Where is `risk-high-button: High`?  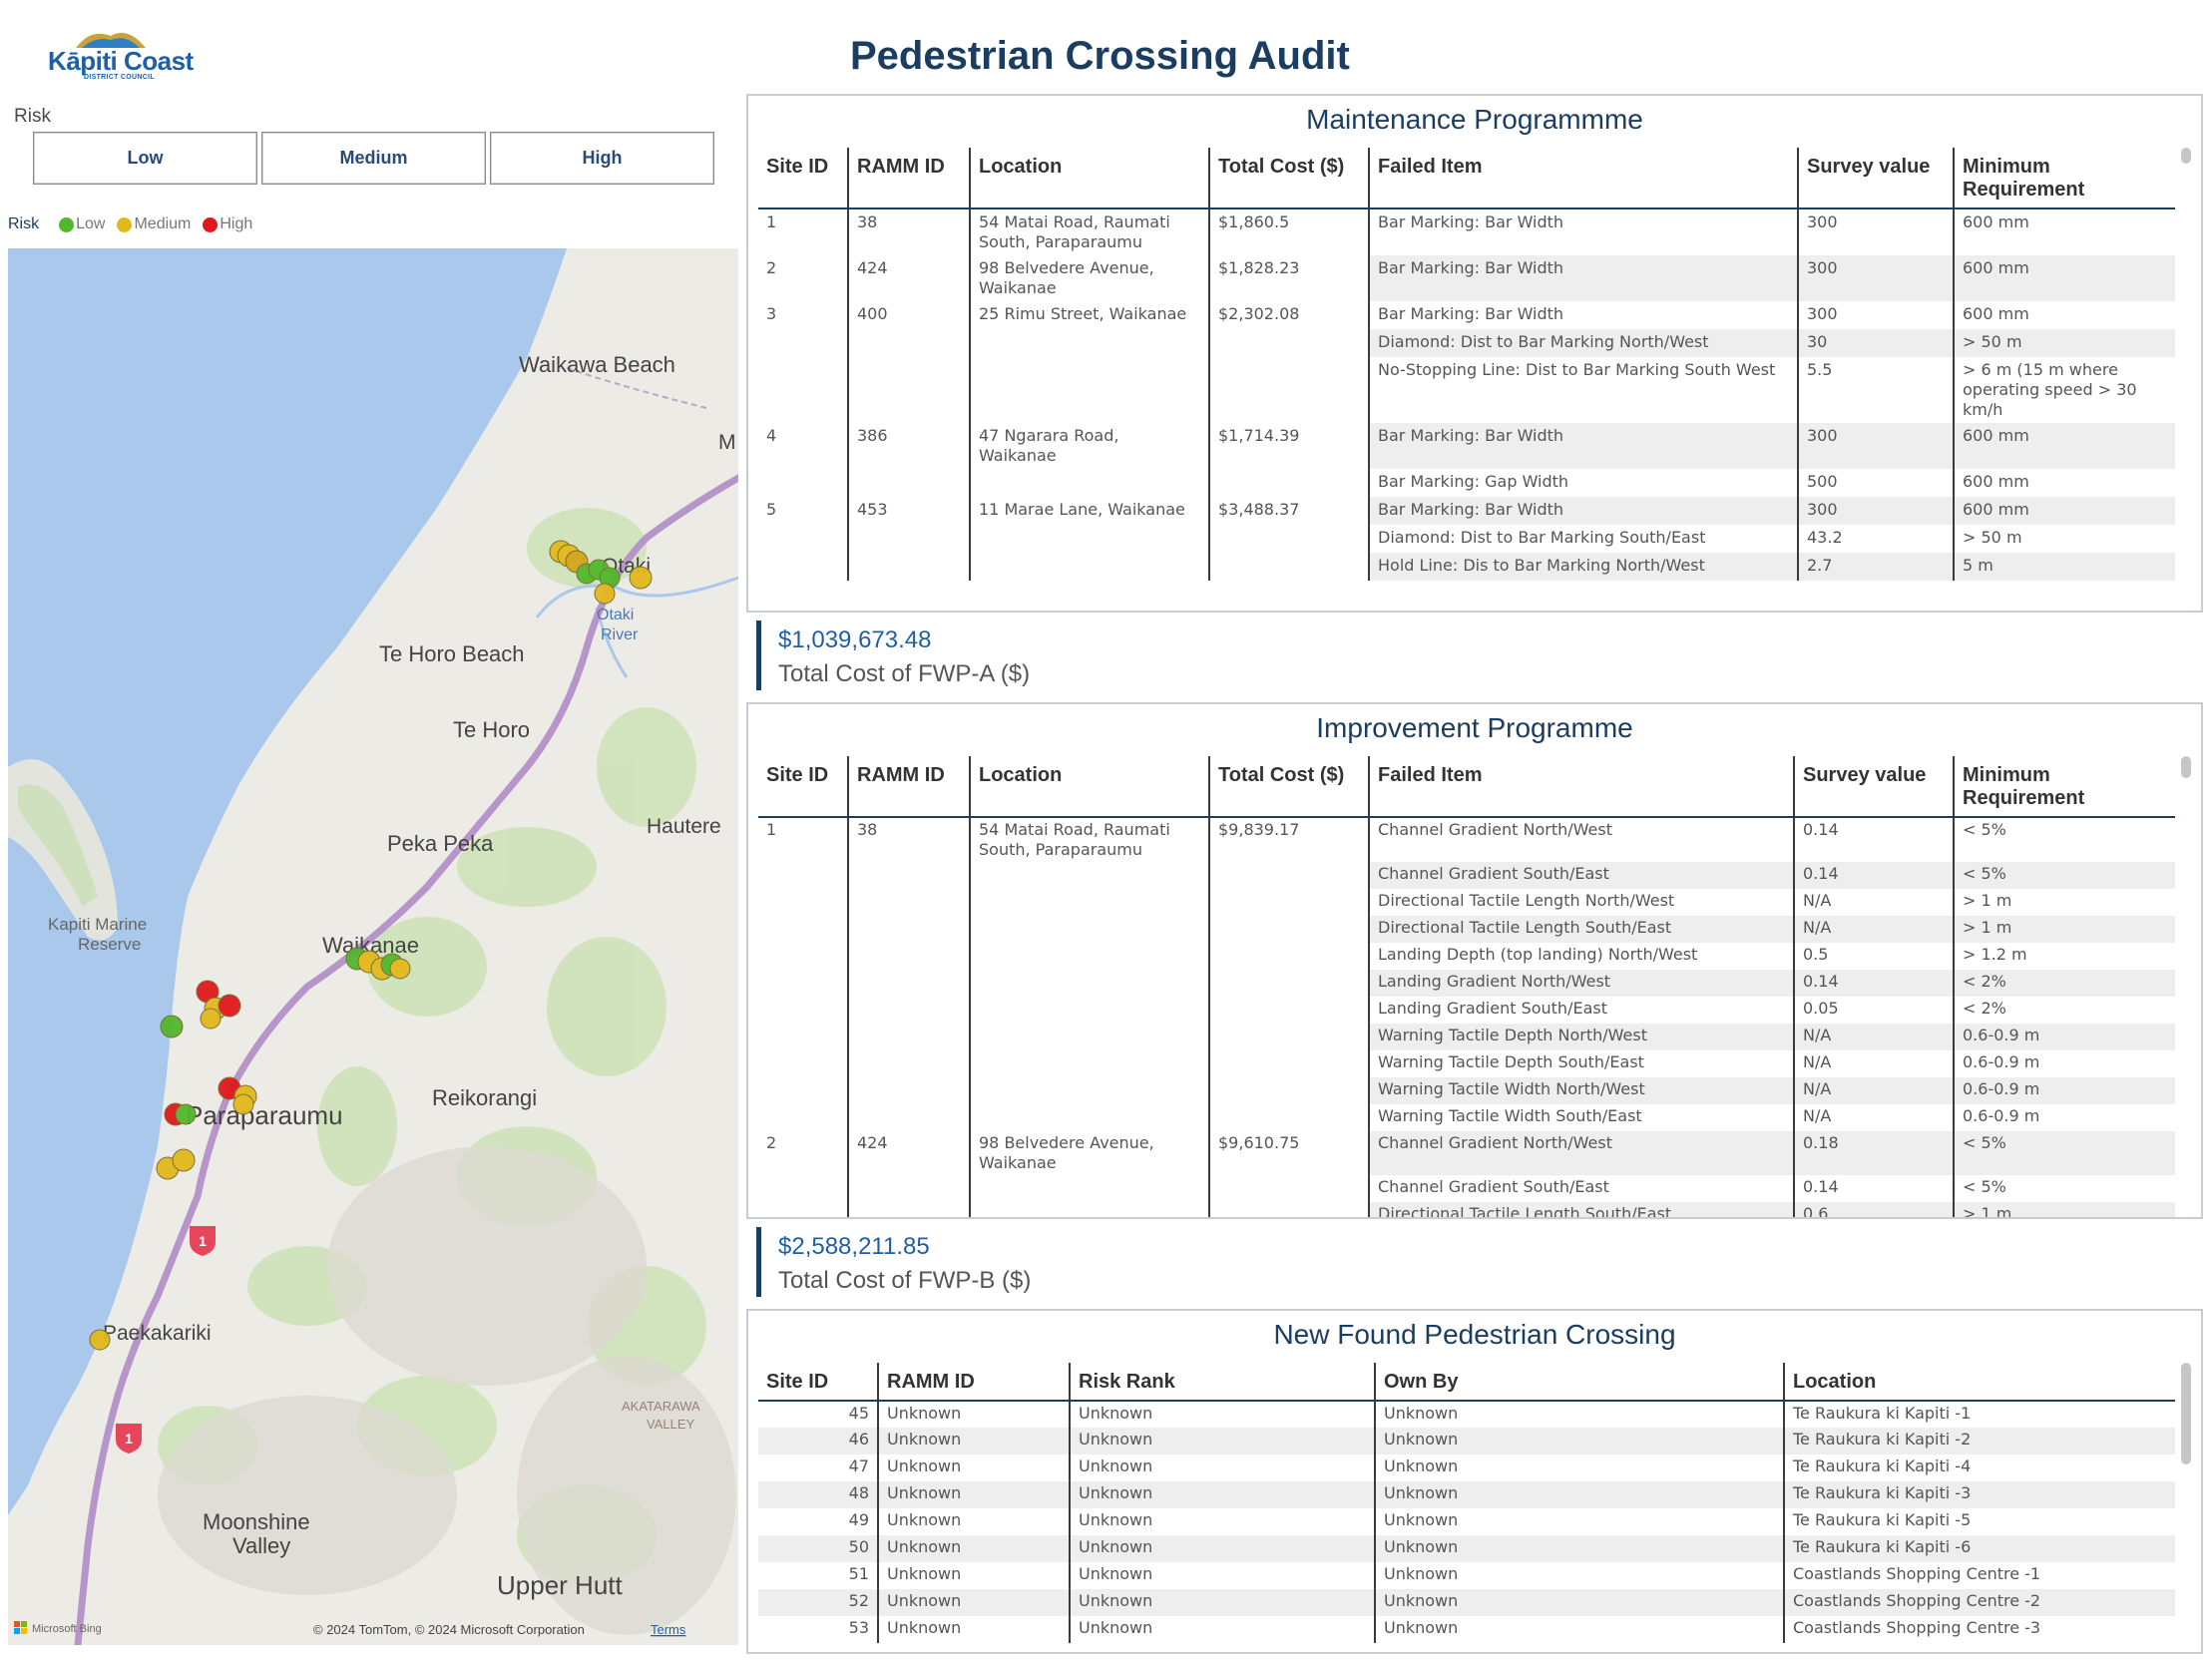
risk-high-button: High is located at coordinates (602, 159).